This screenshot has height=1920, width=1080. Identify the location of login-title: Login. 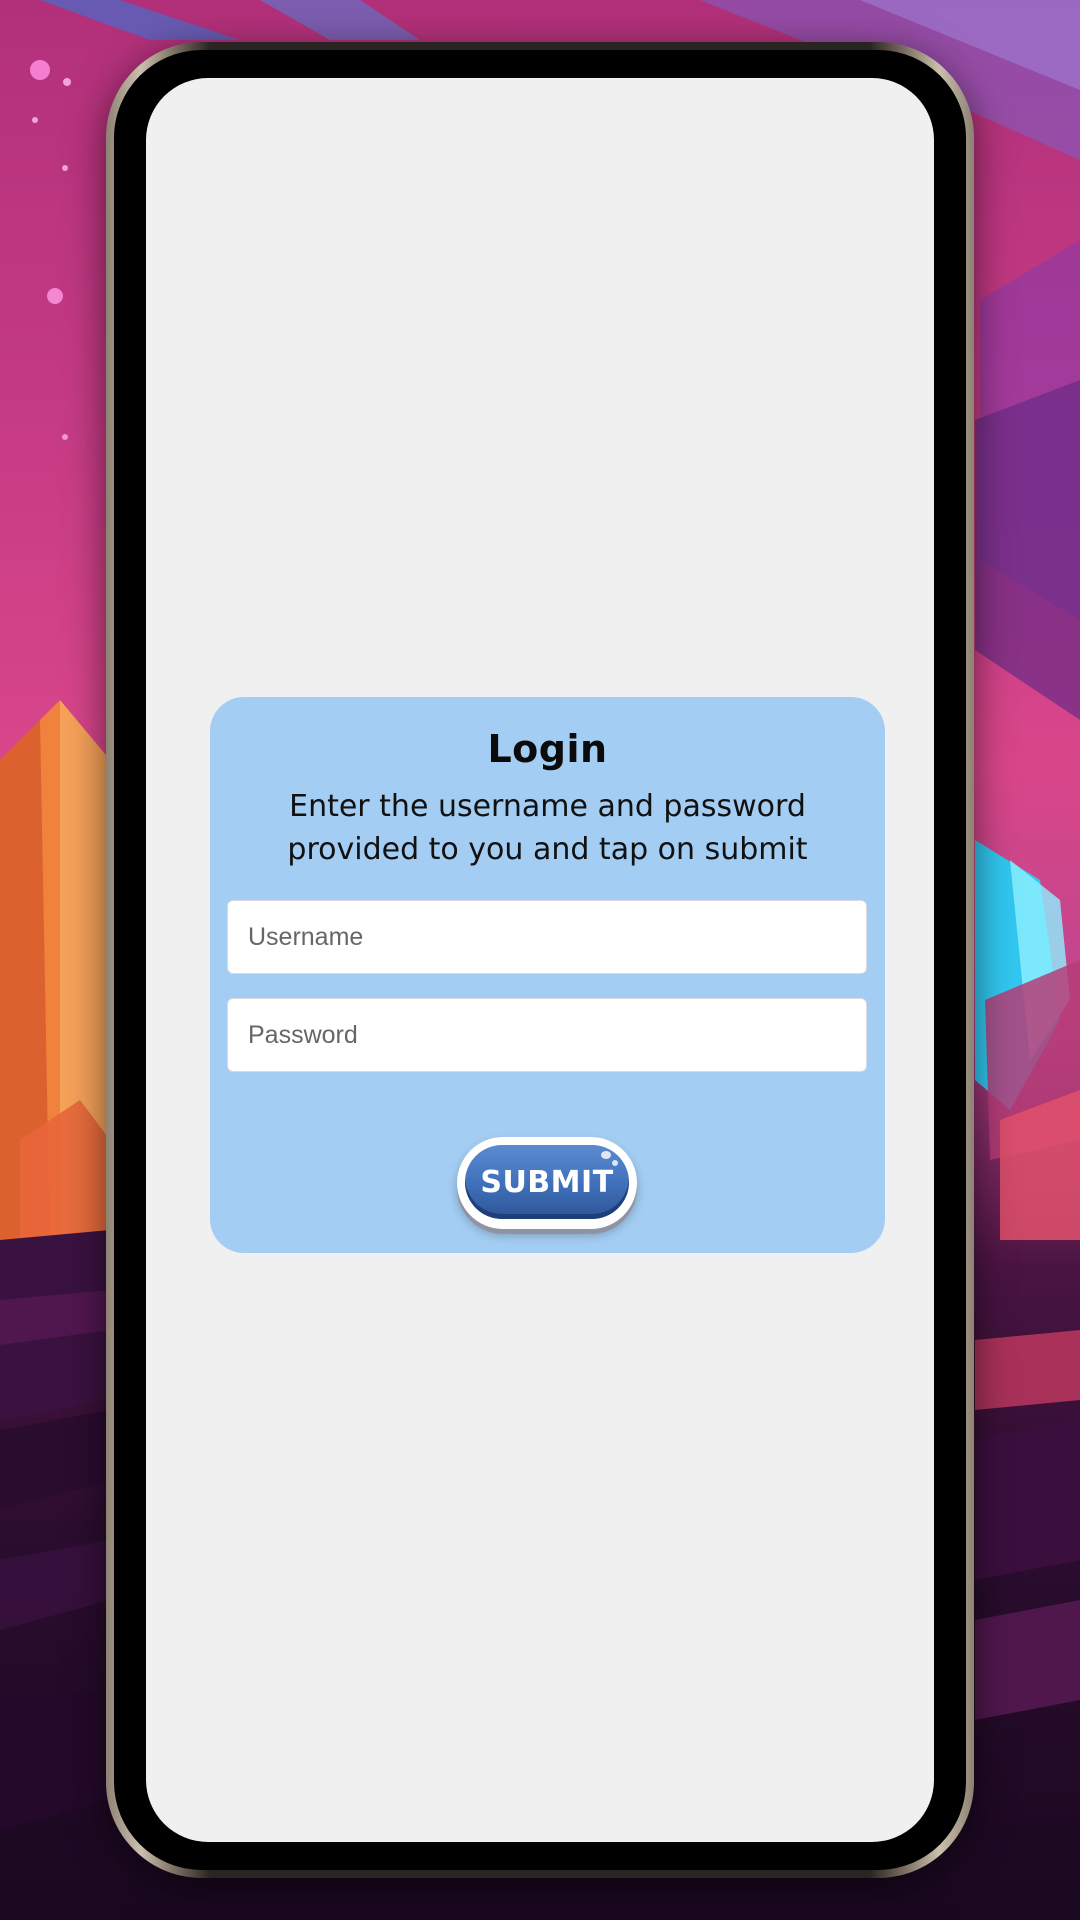
(547, 749).